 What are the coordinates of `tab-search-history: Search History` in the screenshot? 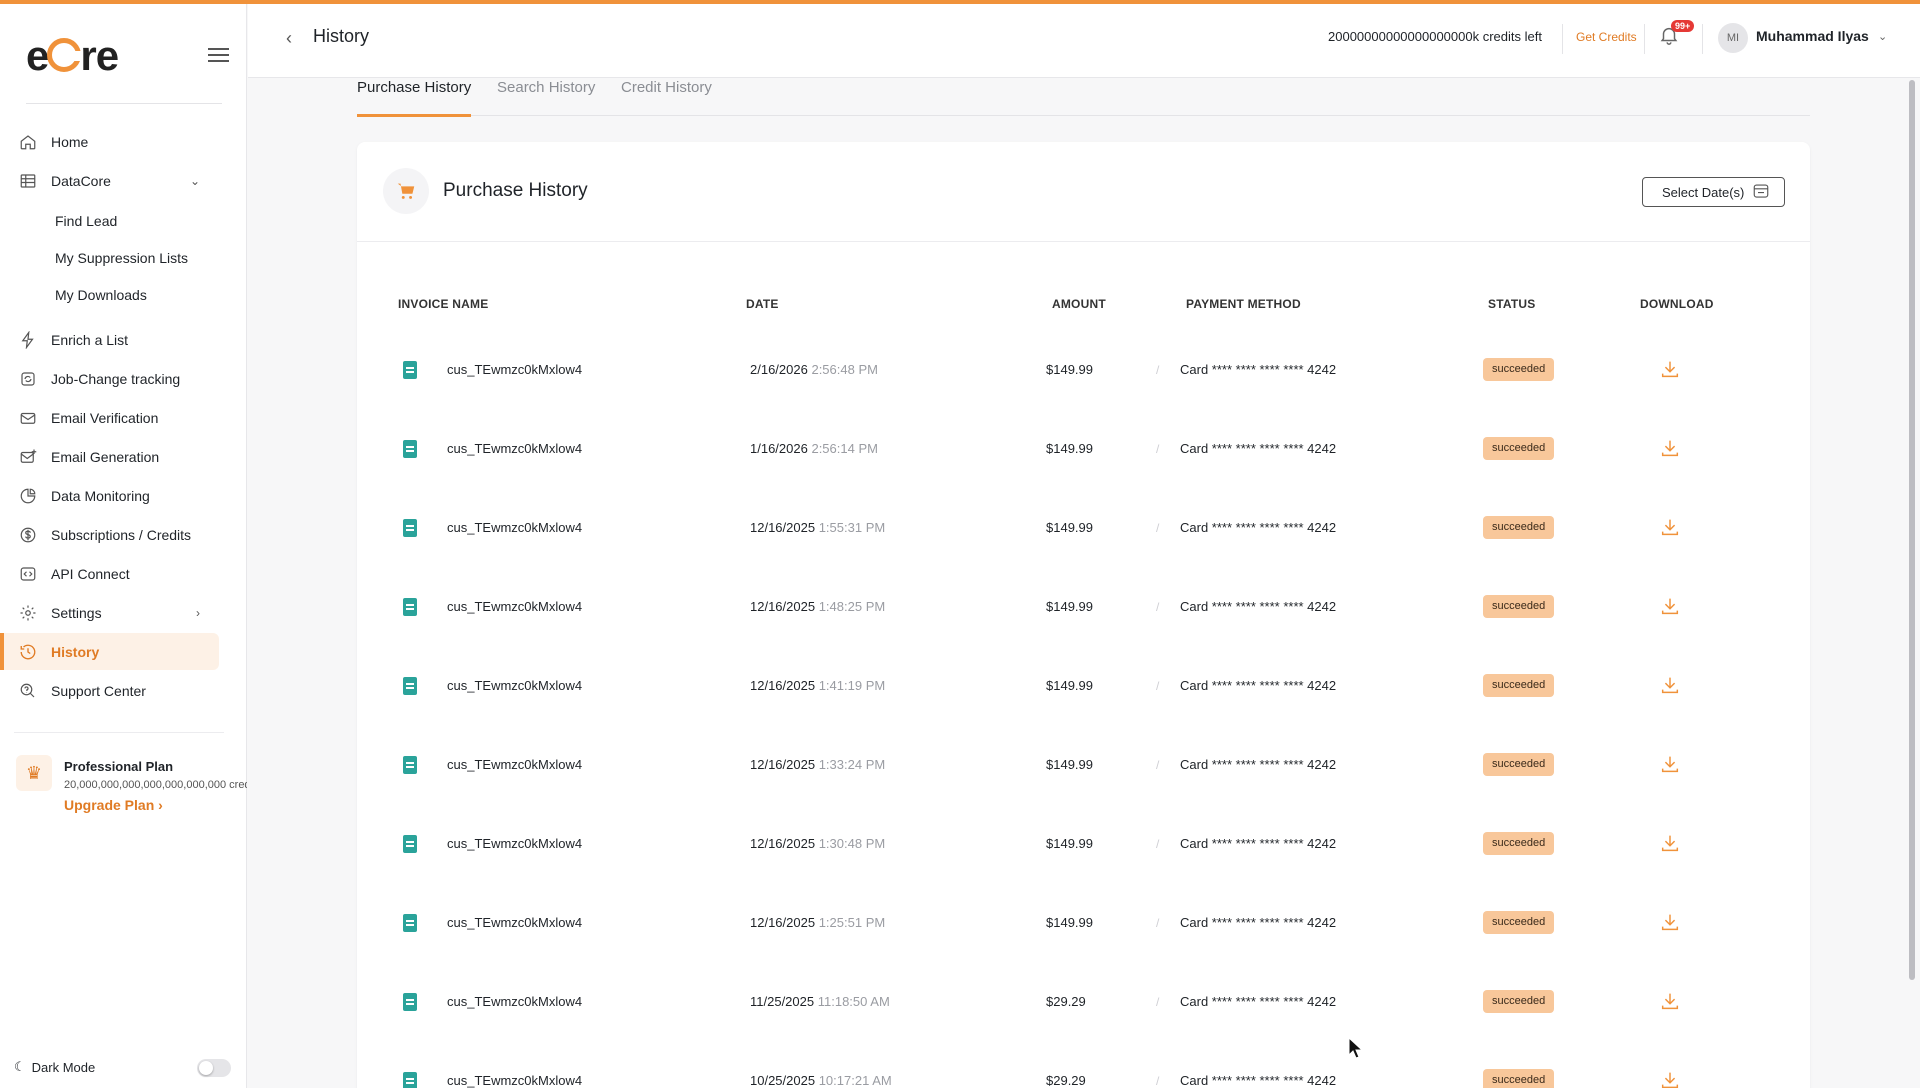 It's located at (546, 97).